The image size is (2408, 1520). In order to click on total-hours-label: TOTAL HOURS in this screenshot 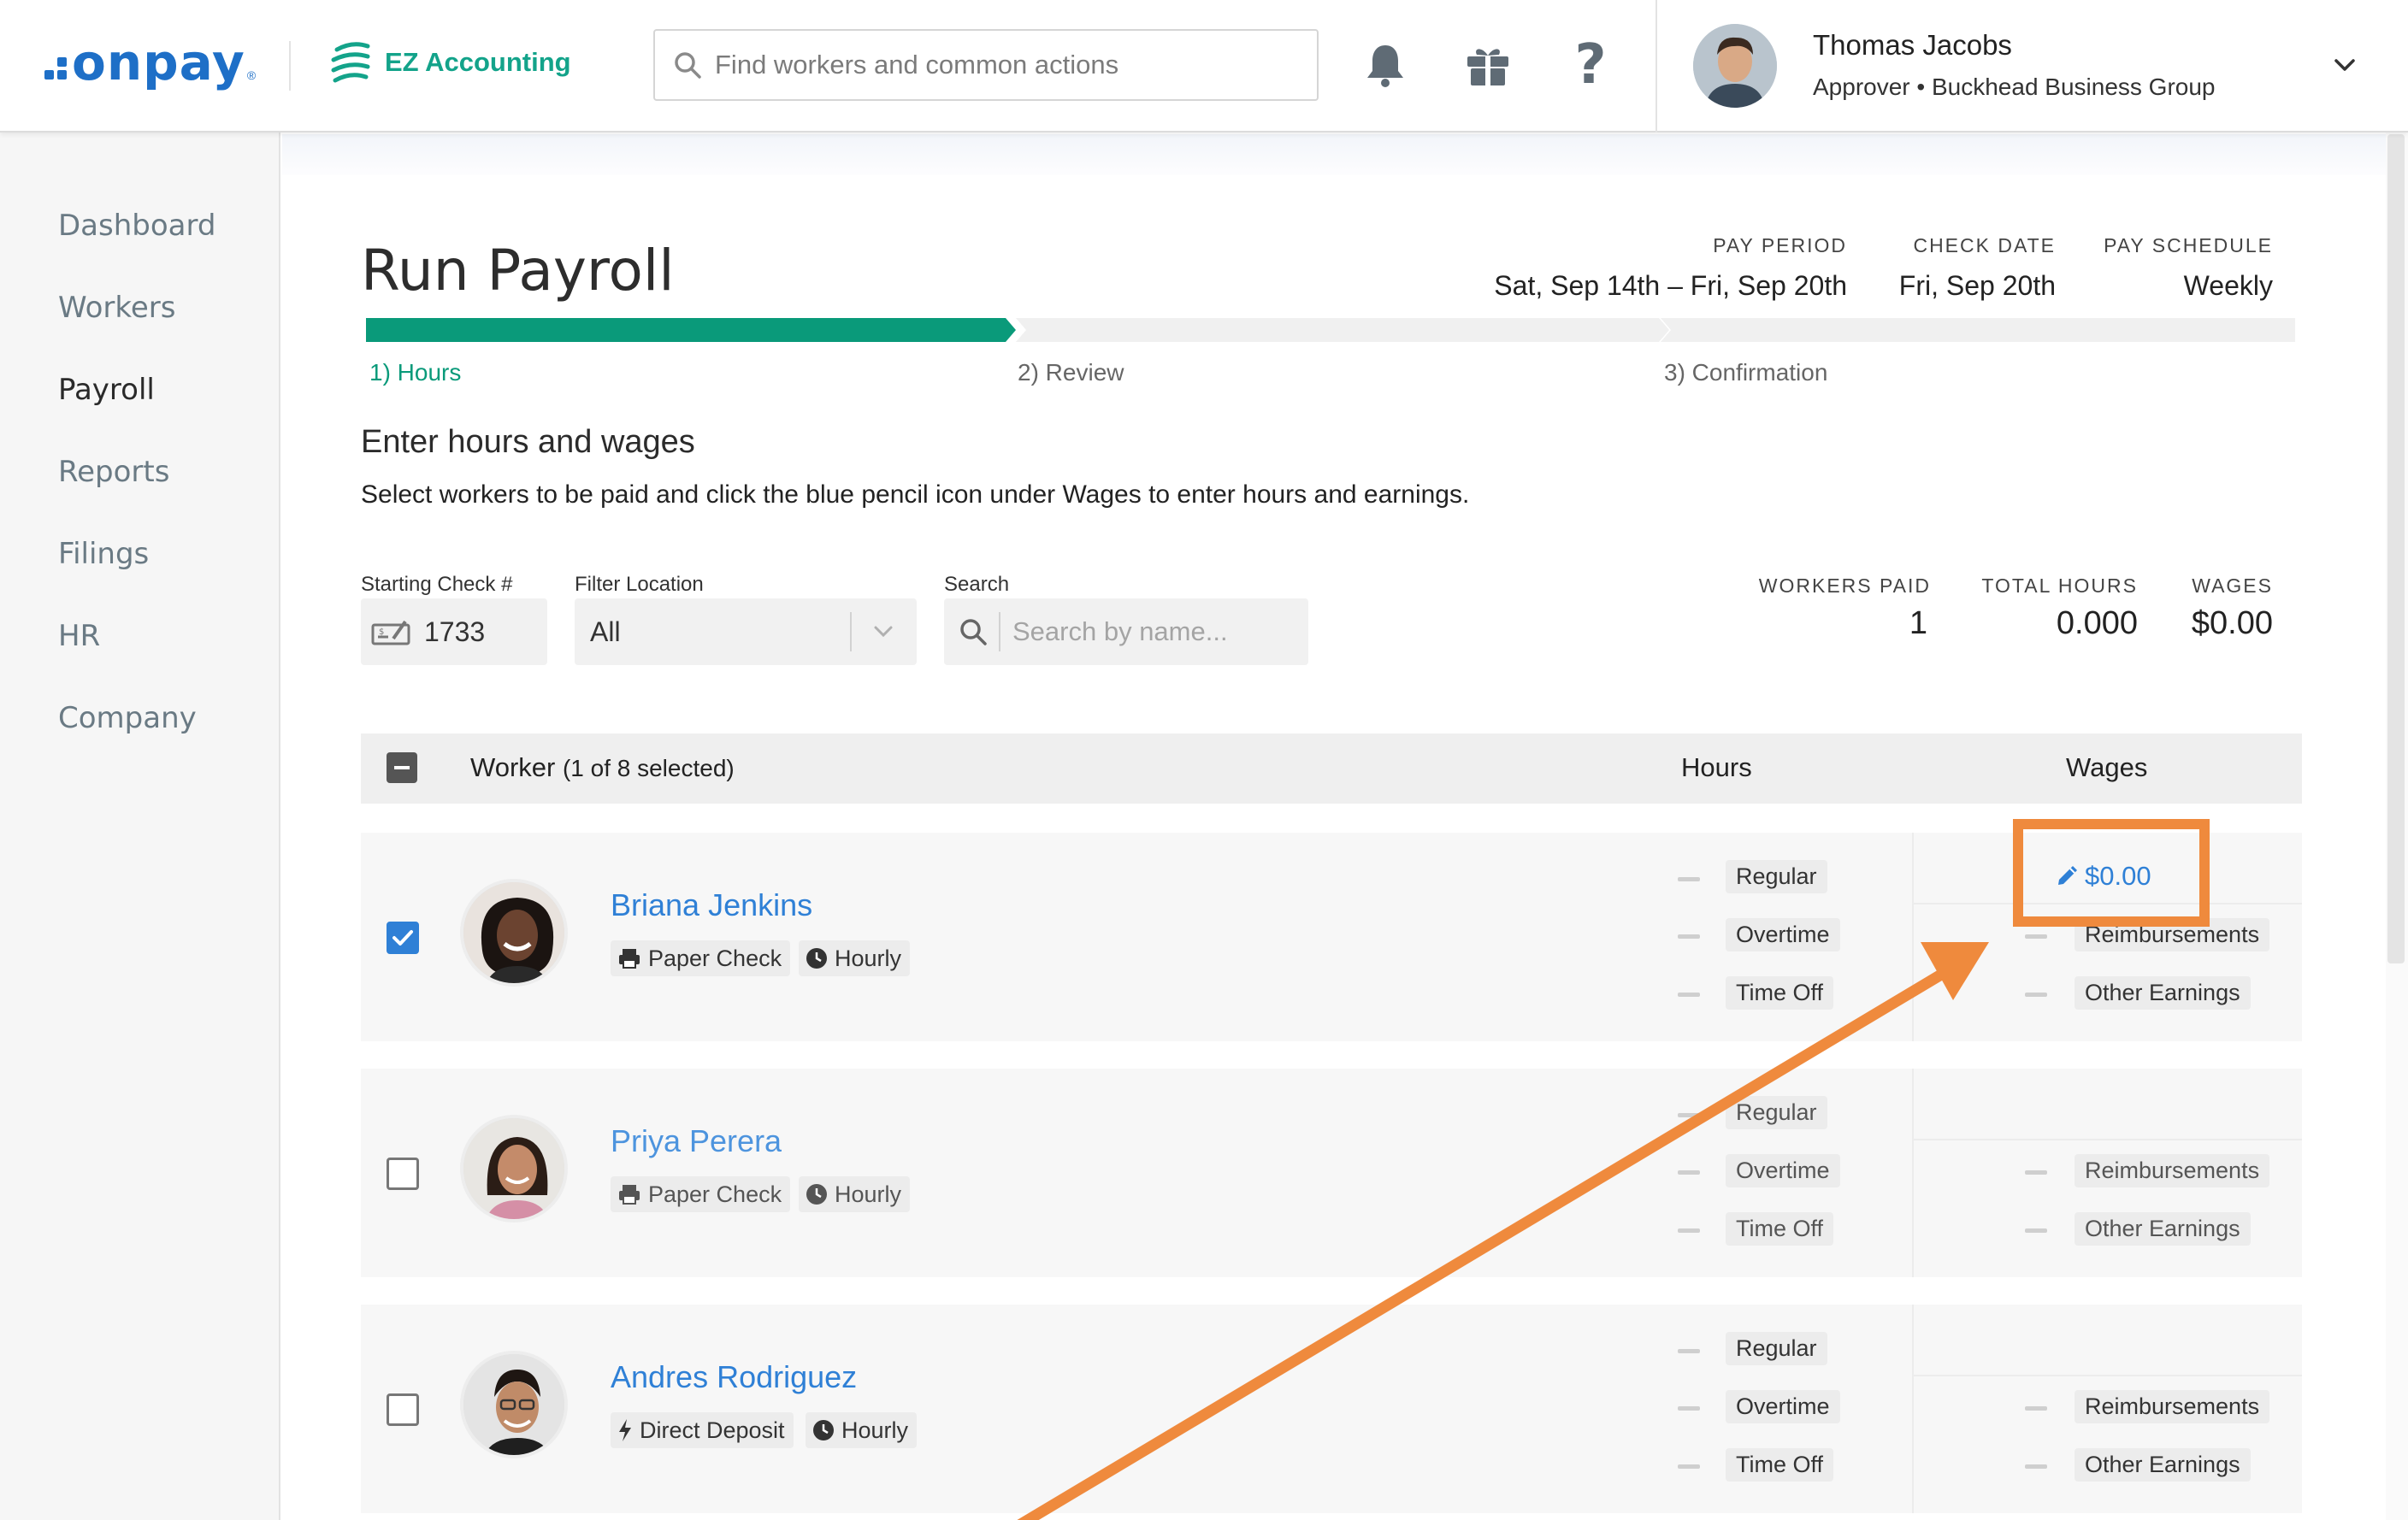, I will do `click(2060, 585)`.